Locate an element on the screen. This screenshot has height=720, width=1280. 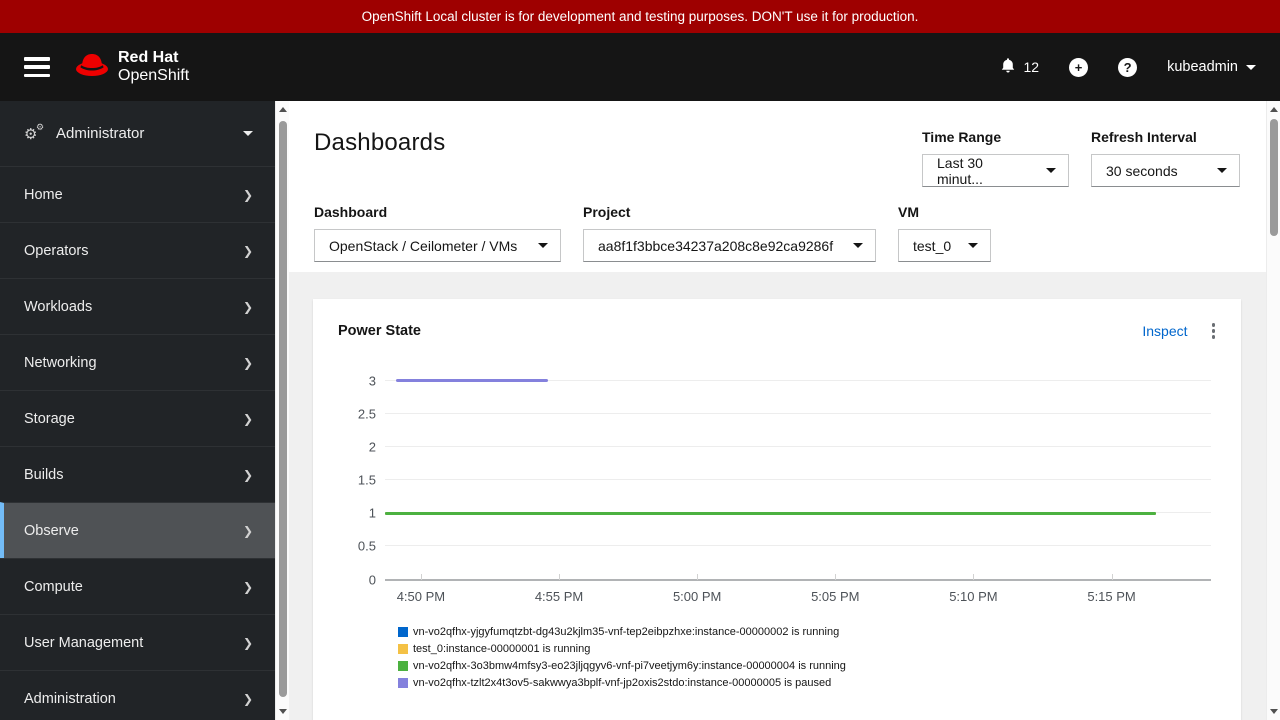
sidebar-scrollbar-thumb is located at coordinates (283, 409).